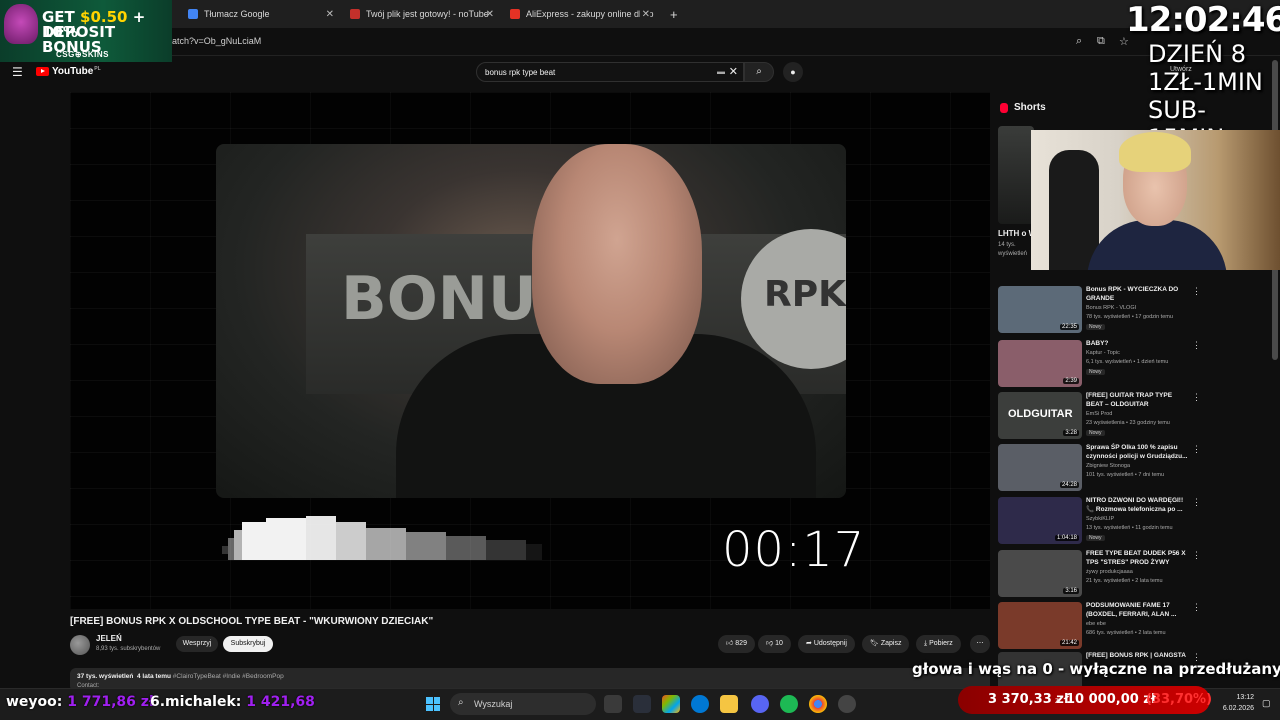 Image resolution: width=1280 pixels, height=720 pixels. Describe the element at coordinates (68, 71) in the screenshot. I see `youtube-logo: YouTube PL` at that location.